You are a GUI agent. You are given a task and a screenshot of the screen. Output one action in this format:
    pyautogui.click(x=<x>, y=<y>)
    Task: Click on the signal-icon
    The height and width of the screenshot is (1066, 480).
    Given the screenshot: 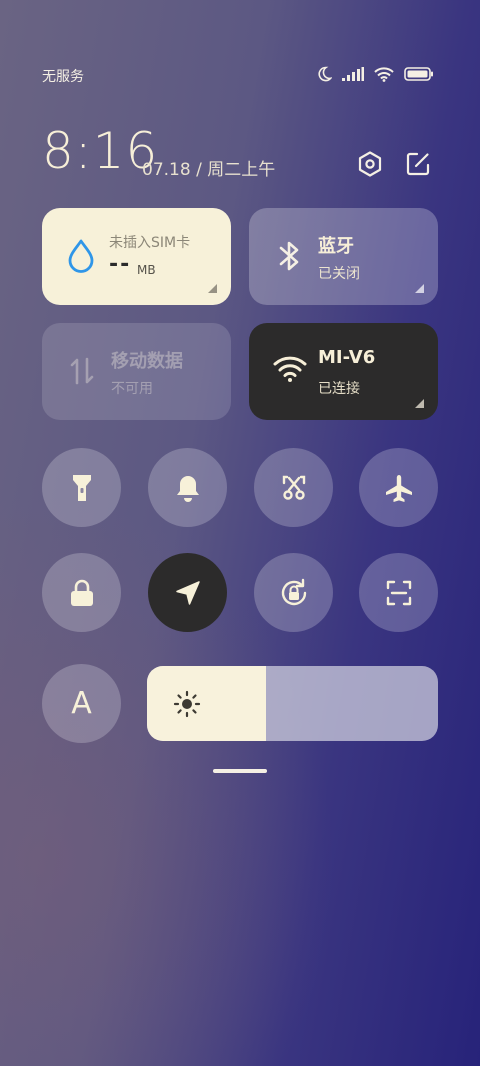 What is the action you would take?
    pyautogui.click(x=353, y=74)
    